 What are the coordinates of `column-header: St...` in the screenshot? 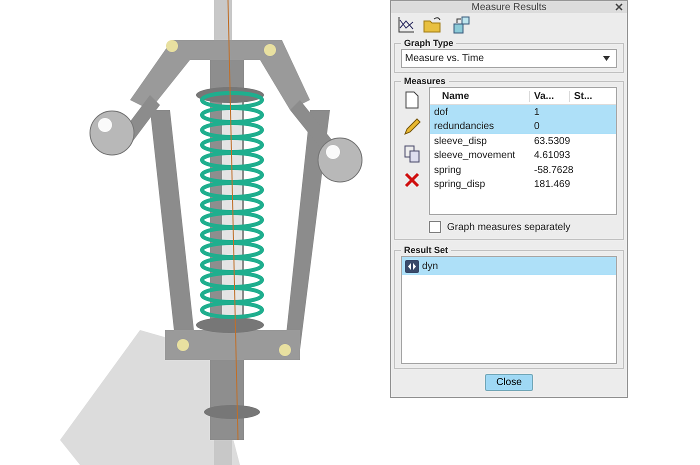 It's located at (588, 96).